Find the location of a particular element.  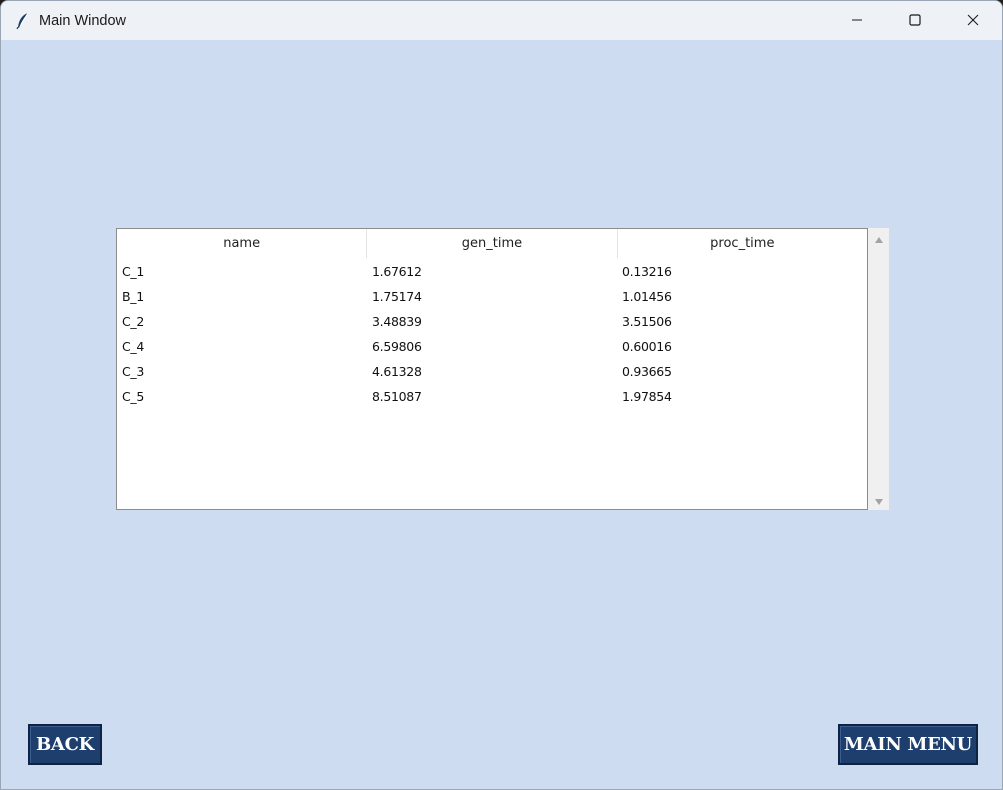

cell-name: C_5 is located at coordinates (133, 396).